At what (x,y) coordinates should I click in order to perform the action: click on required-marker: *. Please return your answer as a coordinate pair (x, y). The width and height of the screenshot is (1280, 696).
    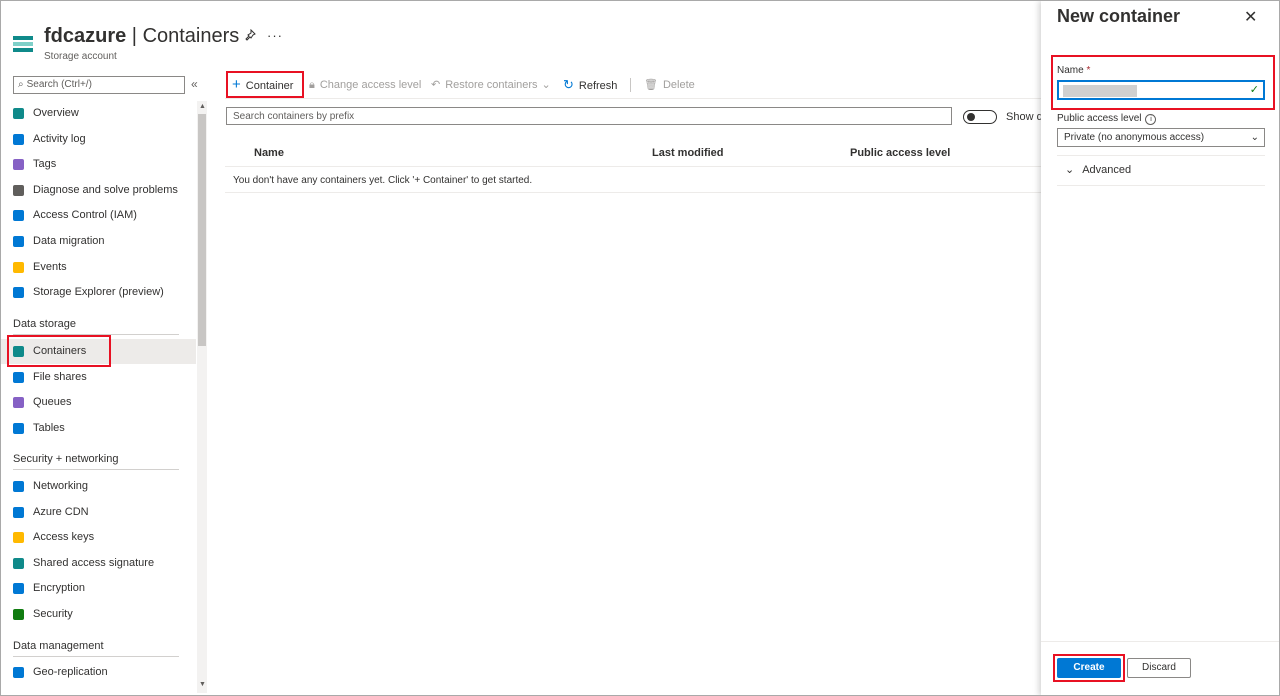
    Looking at the image, I should click on (1088, 70).